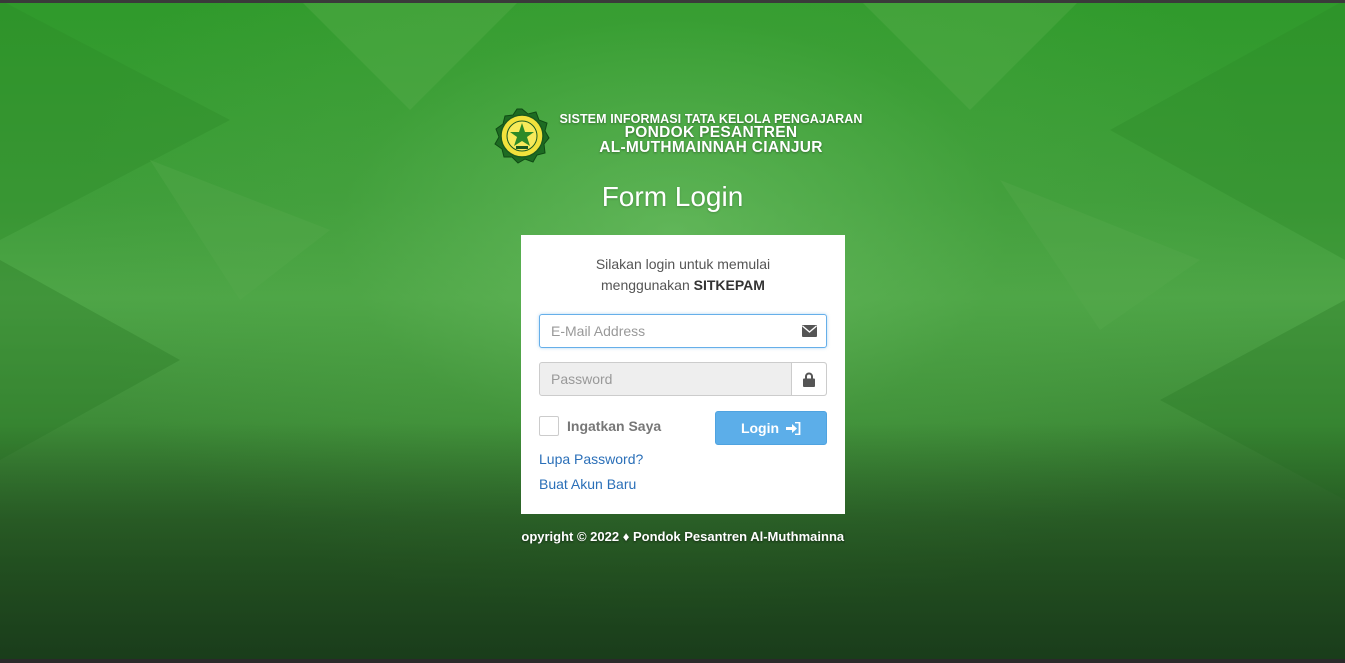 This screenshot has height=663, width=1345. I want to click on login-message-line1: Silakan login untuk memulai, so click(683, 264).